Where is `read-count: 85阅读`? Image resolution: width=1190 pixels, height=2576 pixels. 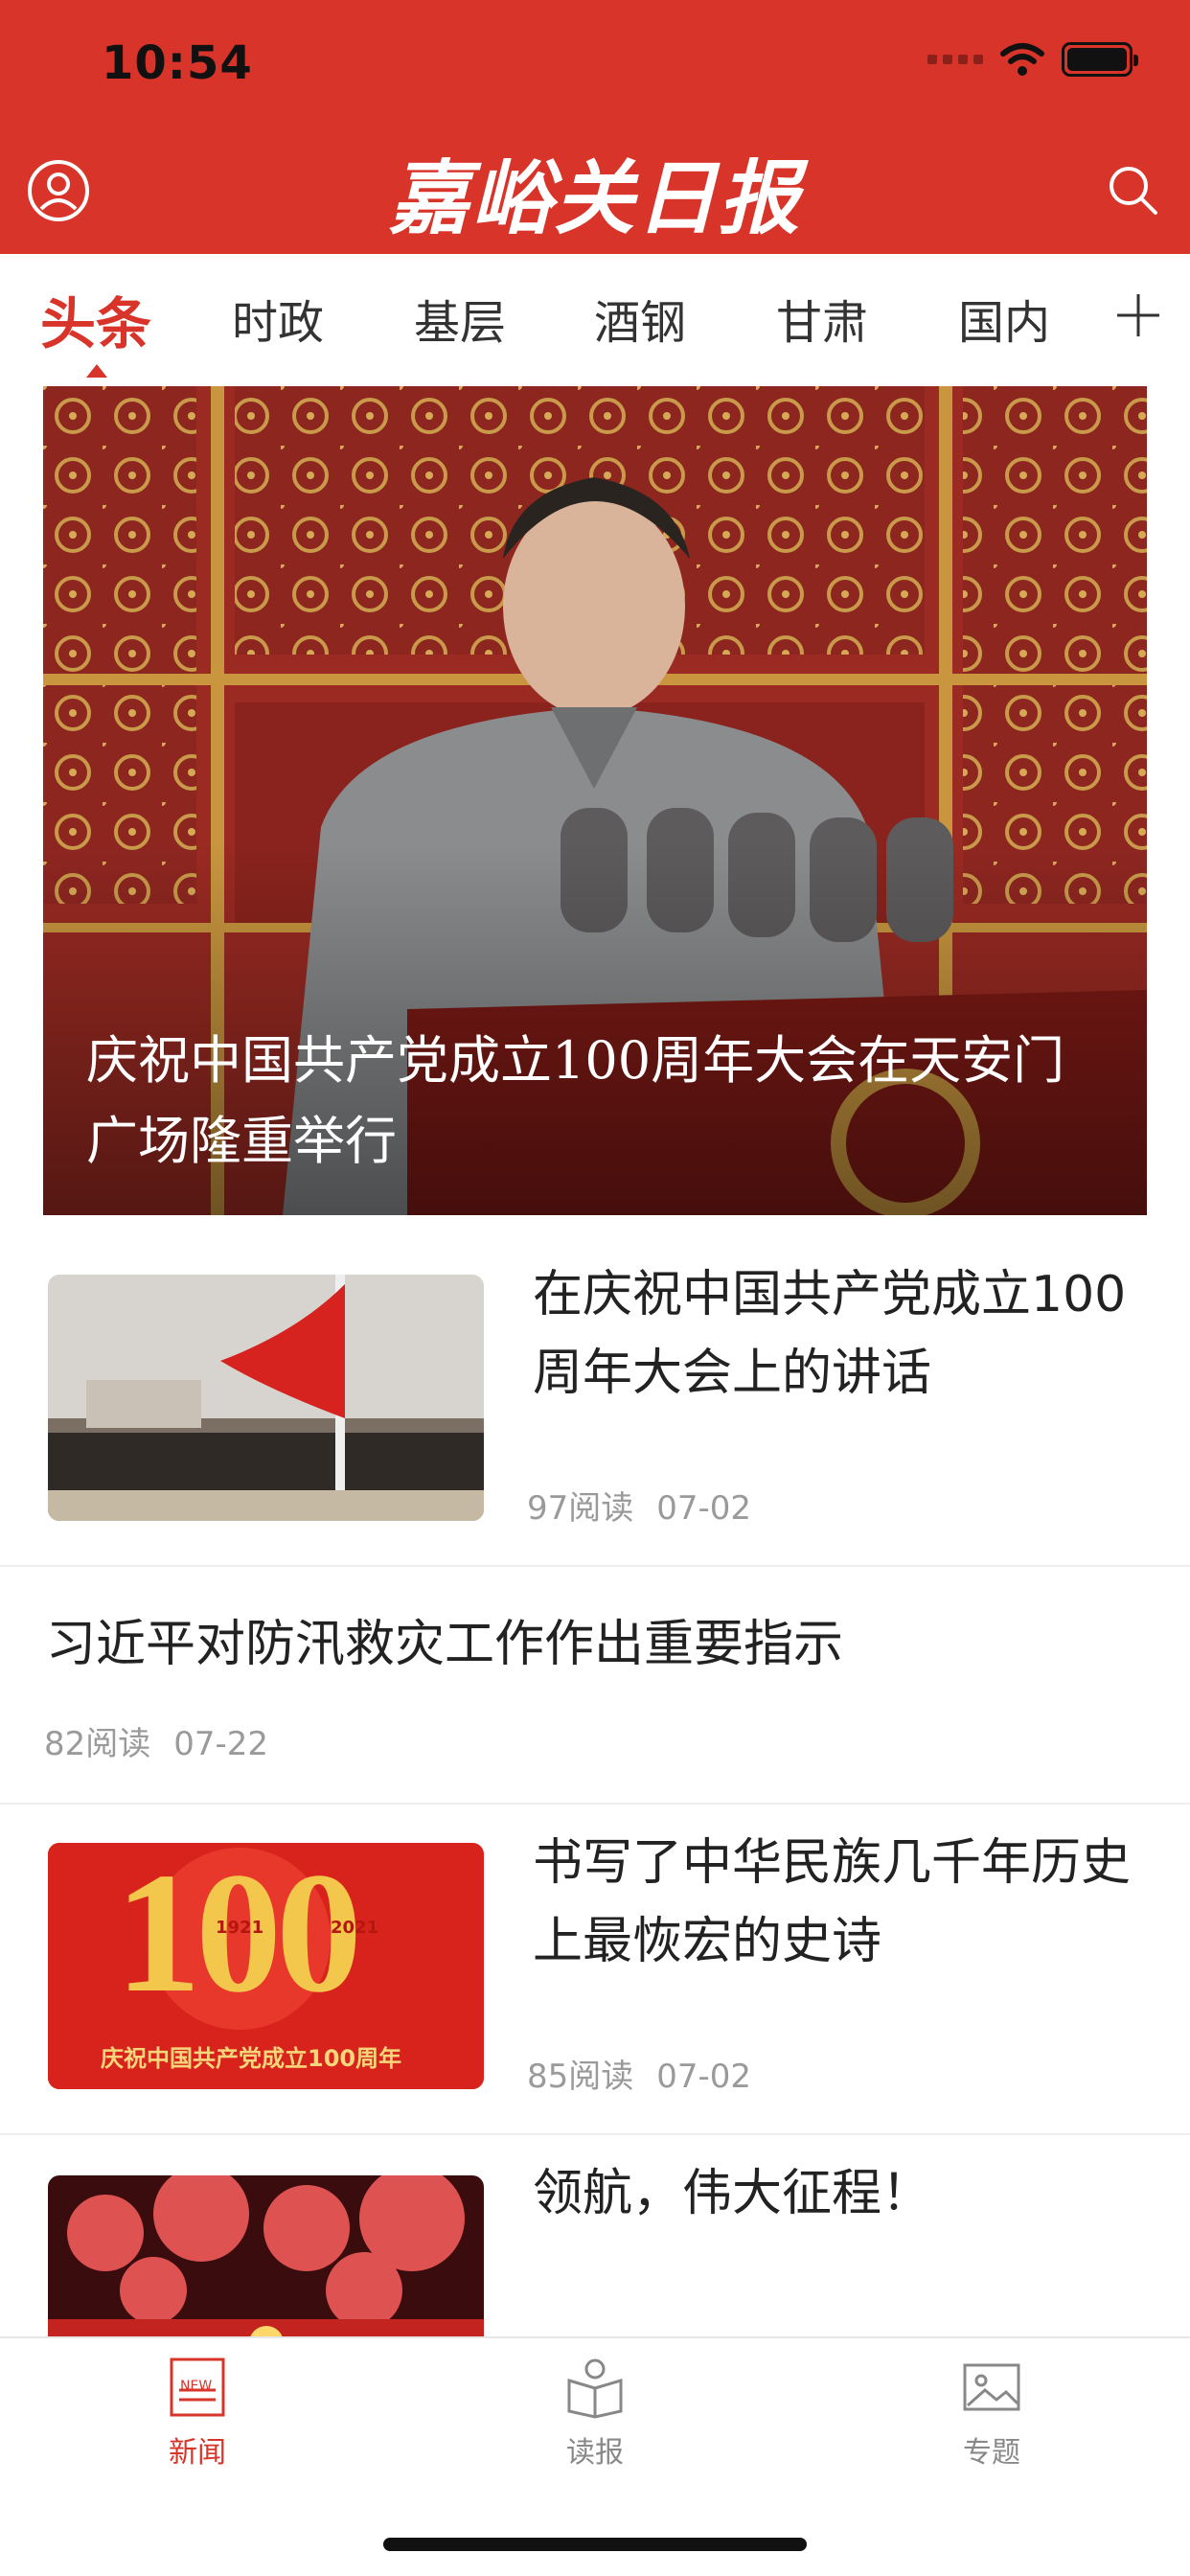
read-count: 85阅读 is located at coordinates (580, 2077).